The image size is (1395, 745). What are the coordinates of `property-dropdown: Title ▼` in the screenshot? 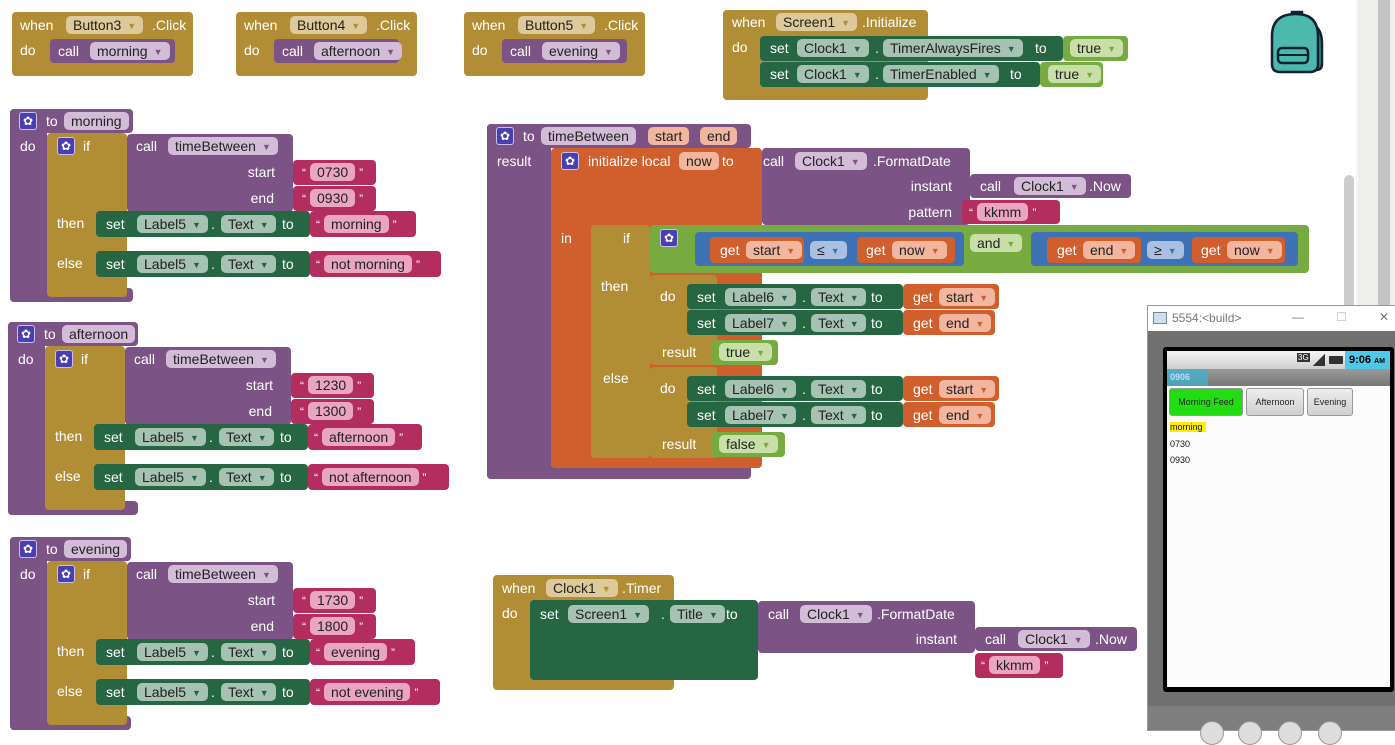 It's located at (697, 614).